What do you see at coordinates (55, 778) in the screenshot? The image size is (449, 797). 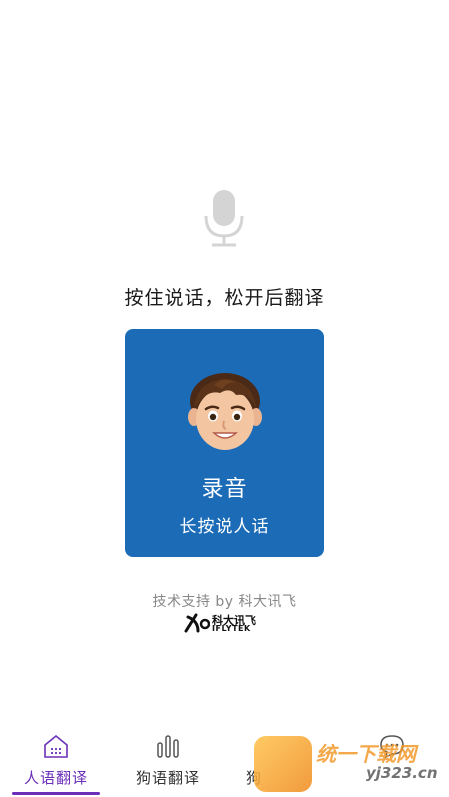 I see `tab-label: 人语翻译` at bounding box center [55, 778].